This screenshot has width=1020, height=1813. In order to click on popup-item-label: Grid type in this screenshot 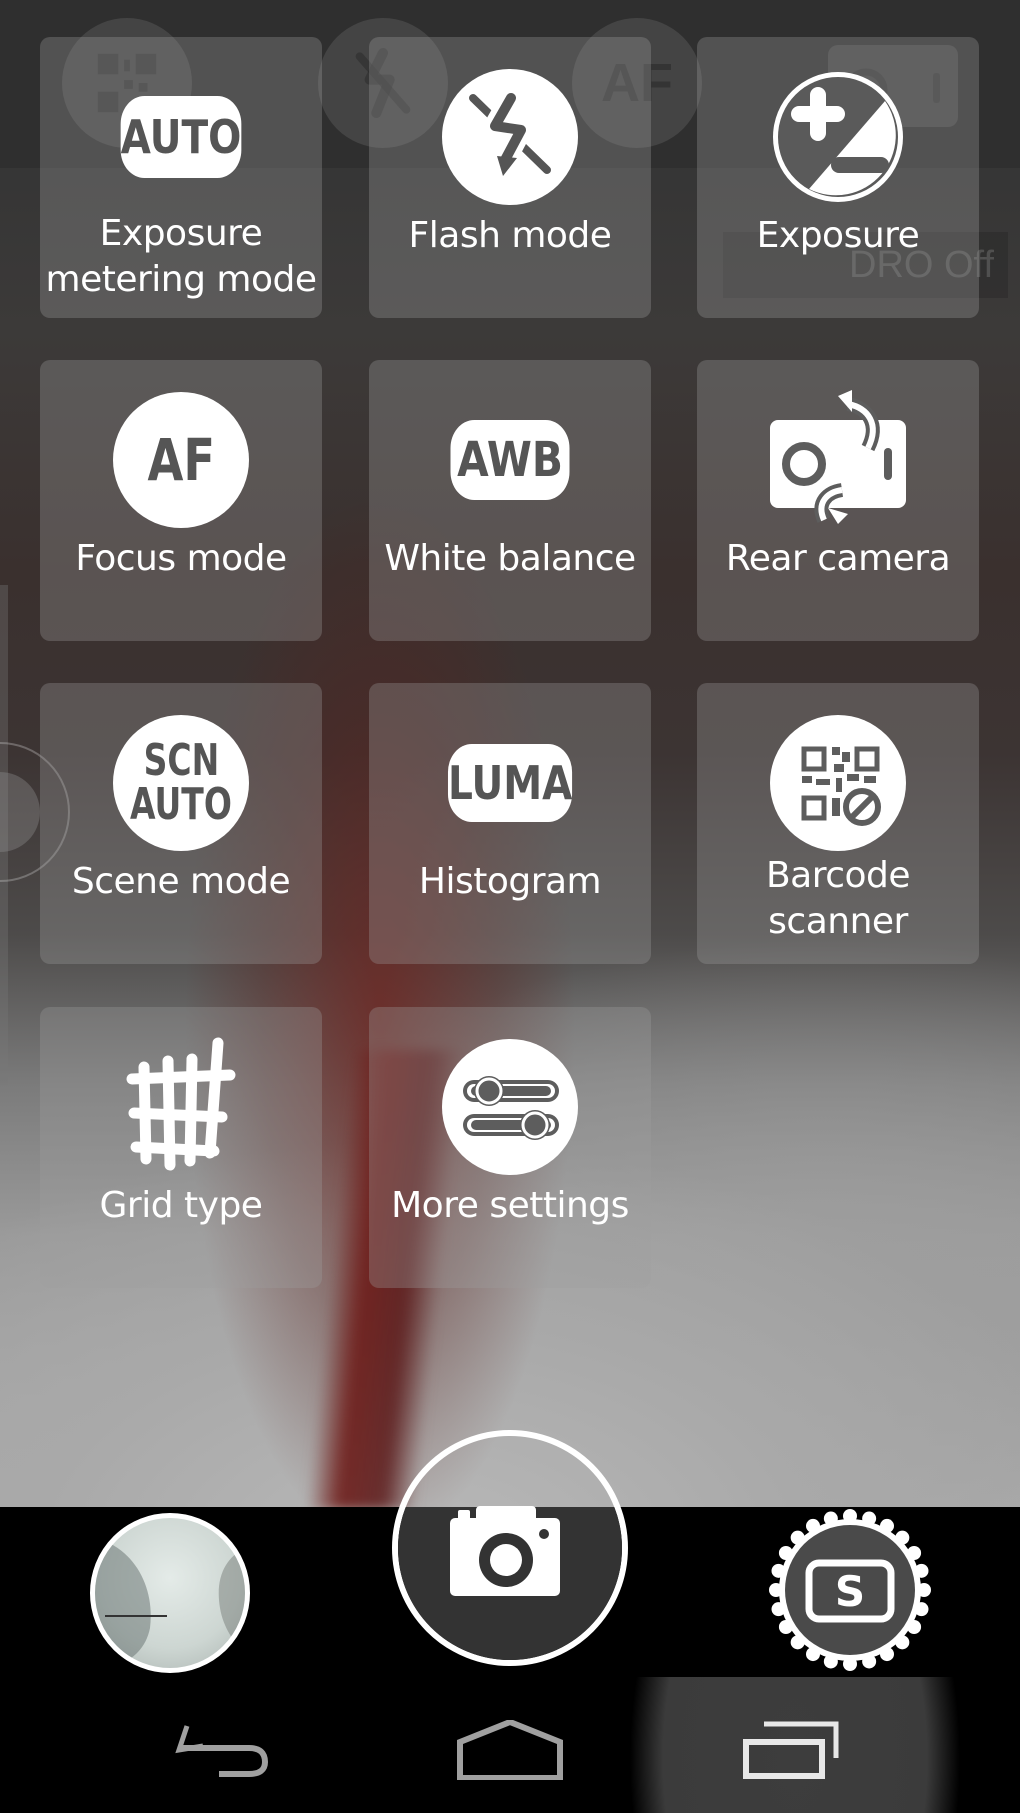, I will do `click(181, 1205)`.